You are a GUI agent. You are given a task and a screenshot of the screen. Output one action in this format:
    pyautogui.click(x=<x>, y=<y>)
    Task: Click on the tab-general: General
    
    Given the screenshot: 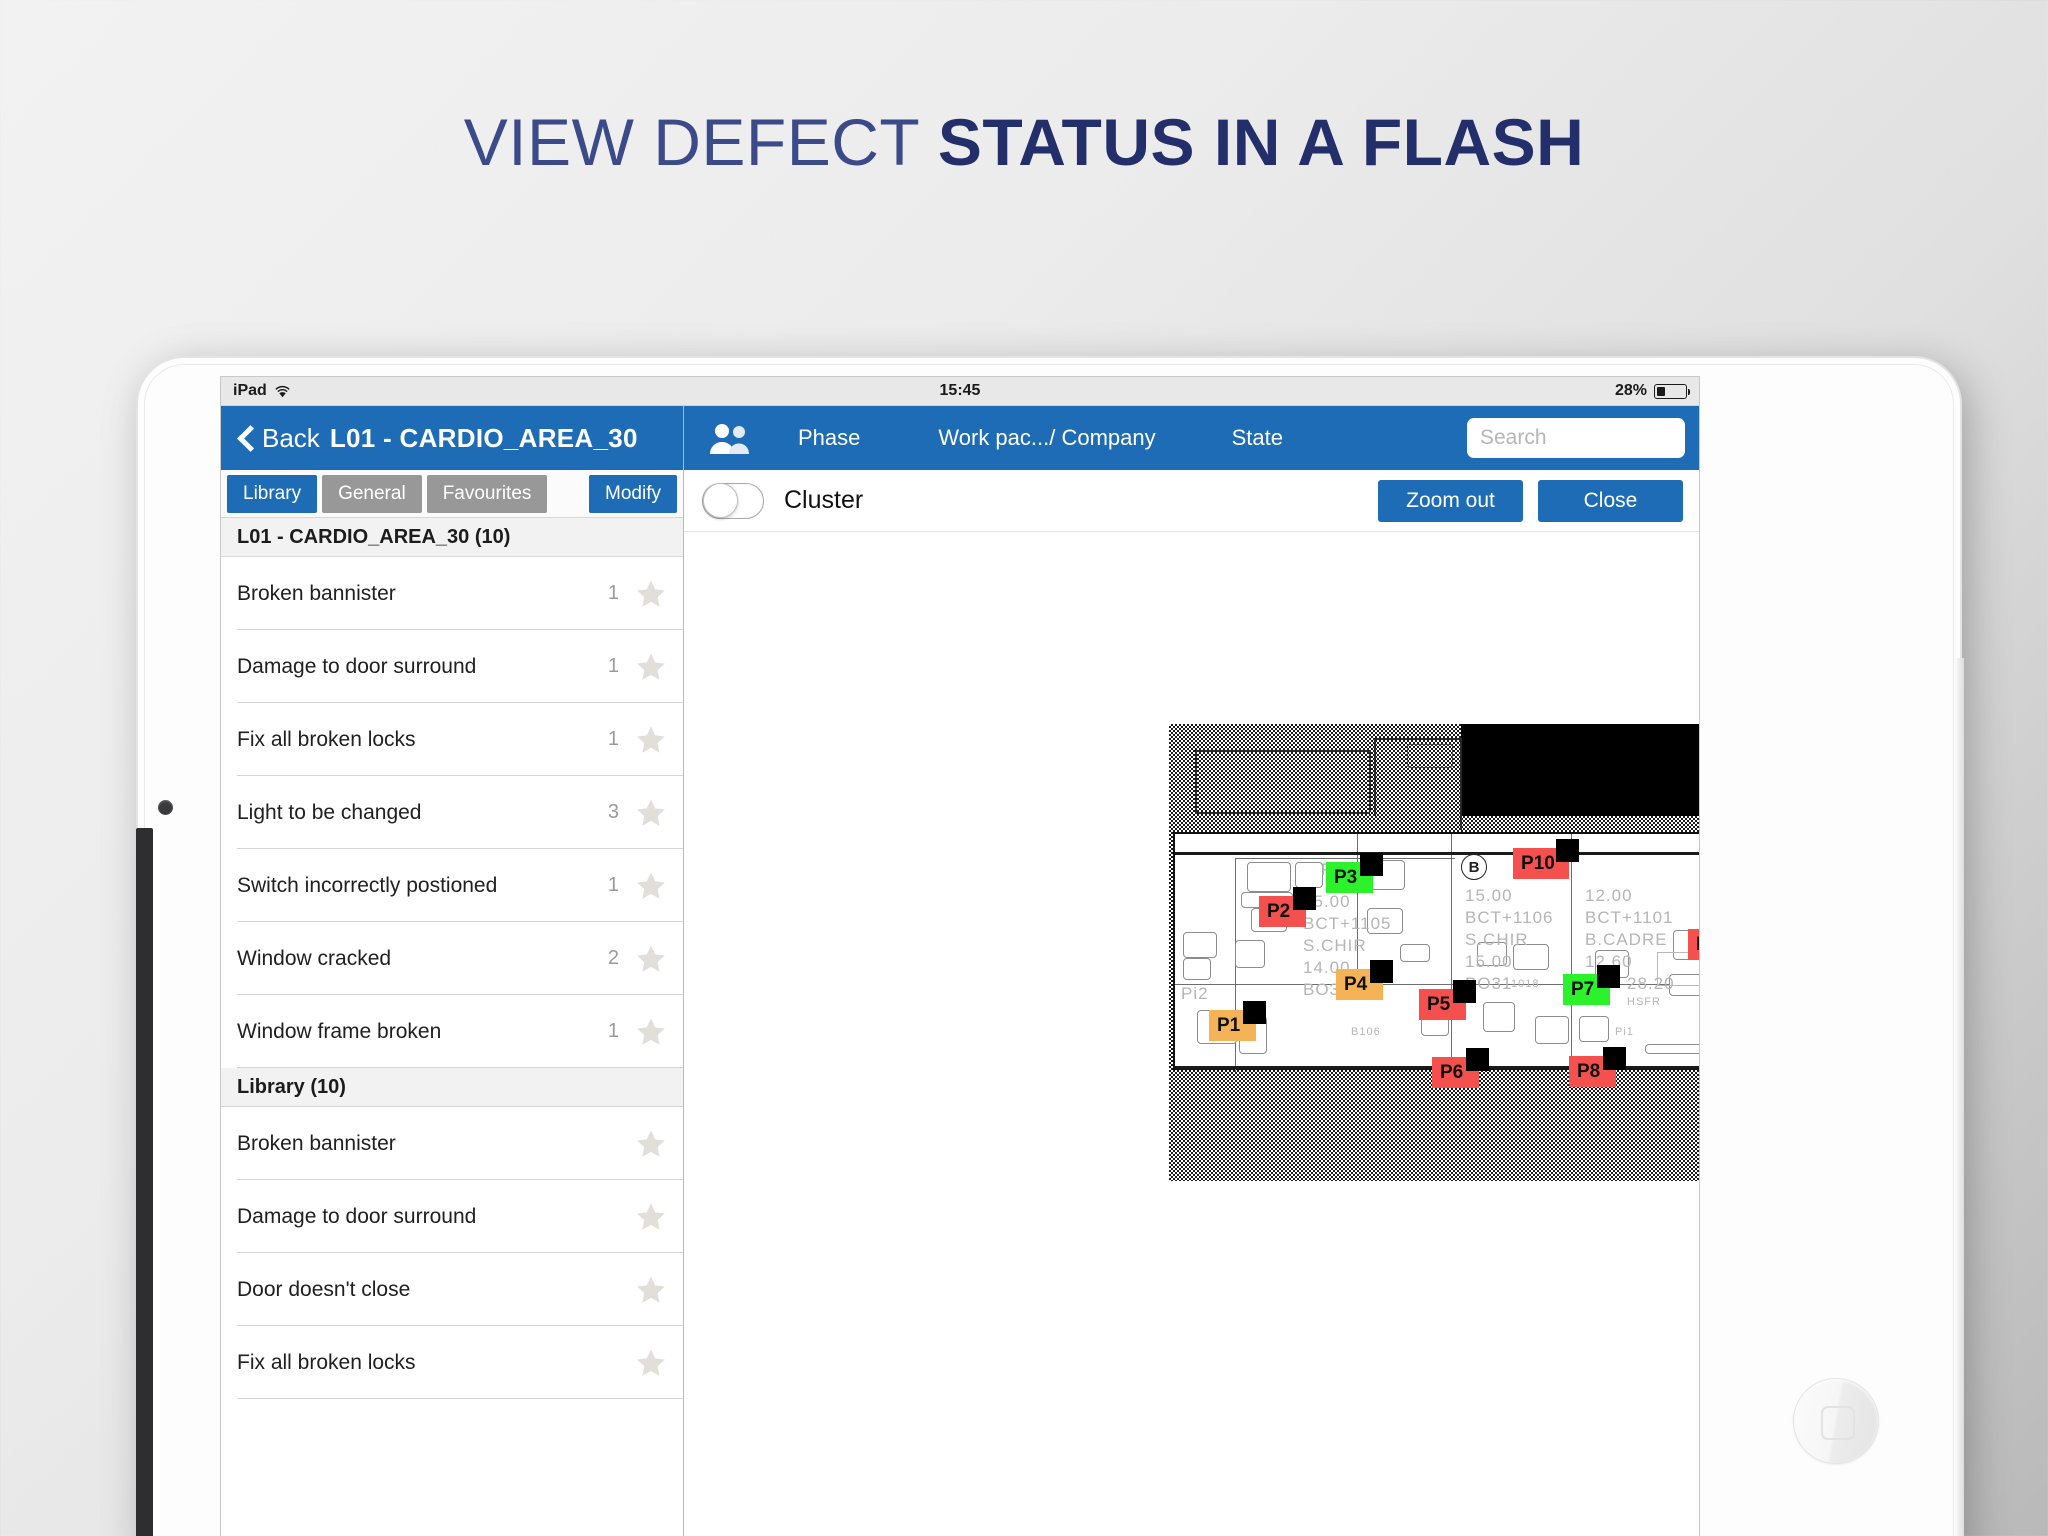 What is the action you would take?
    pyautogui.click(x=372, y=493)
    